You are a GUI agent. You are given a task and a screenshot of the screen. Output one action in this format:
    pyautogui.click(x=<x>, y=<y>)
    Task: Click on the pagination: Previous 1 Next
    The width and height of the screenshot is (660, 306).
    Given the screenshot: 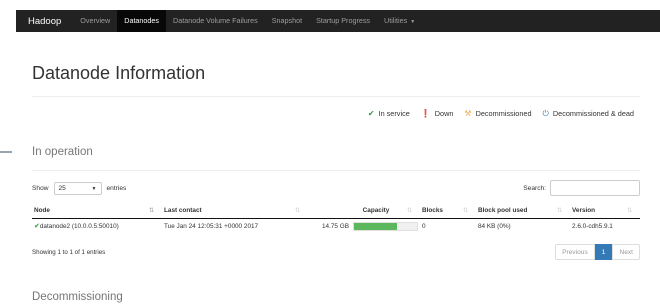 What is the action you would take?
    pyautogui.click(x=597, y=252)
    